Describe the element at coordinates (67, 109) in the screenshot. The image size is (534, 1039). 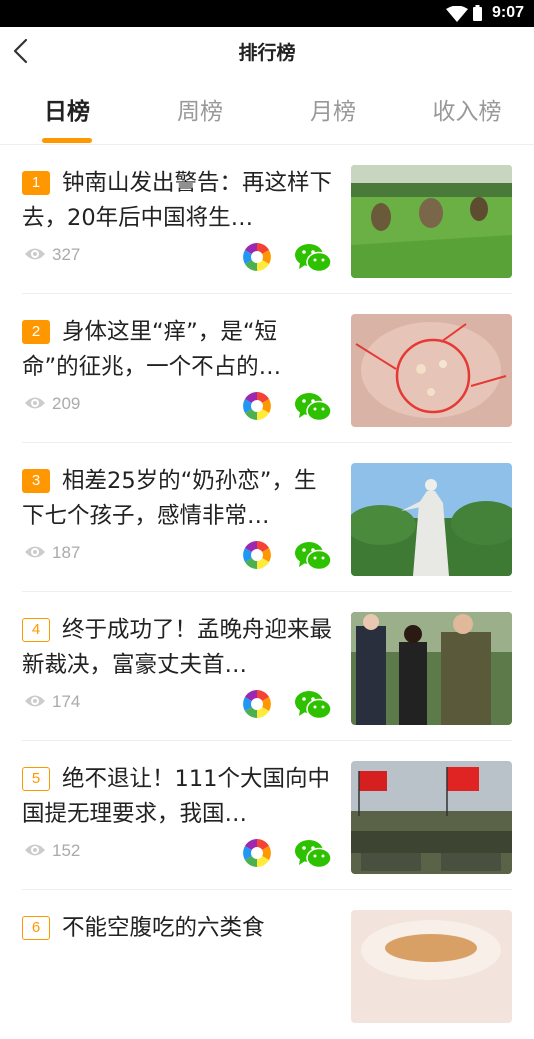
I see `tab-daily: 日榜` at that location.